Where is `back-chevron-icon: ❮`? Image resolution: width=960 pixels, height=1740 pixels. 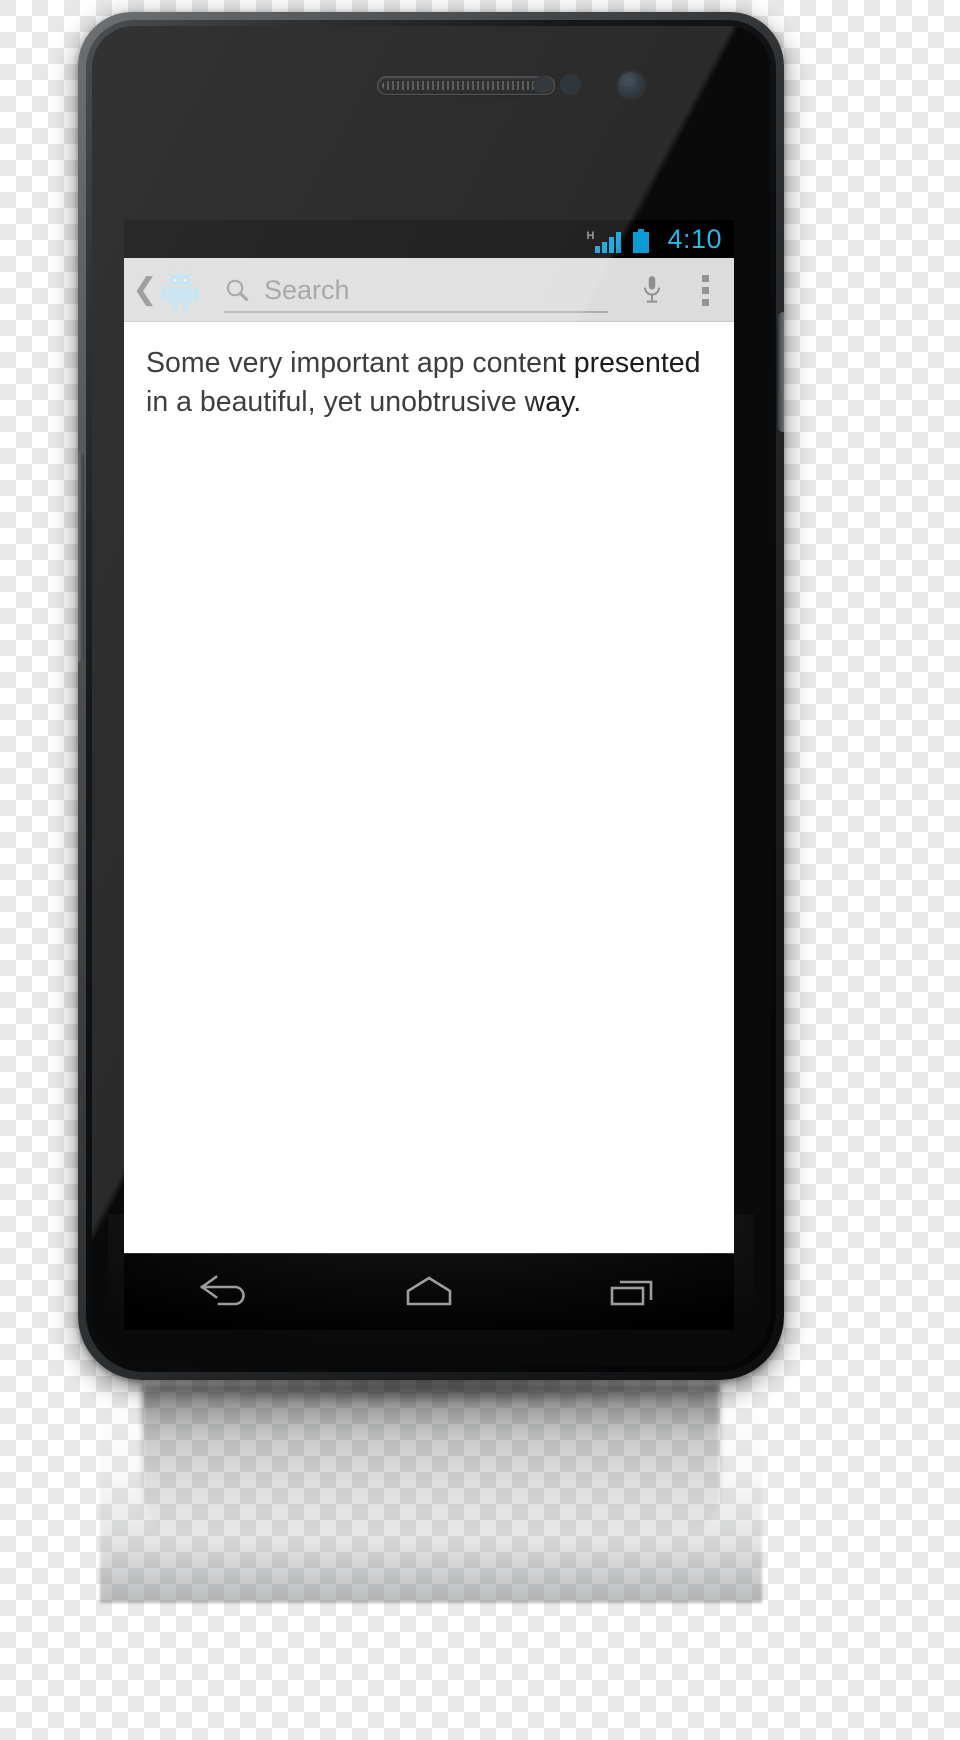 back-chevron-icon: ❮ is located at coordinates (145, 290).